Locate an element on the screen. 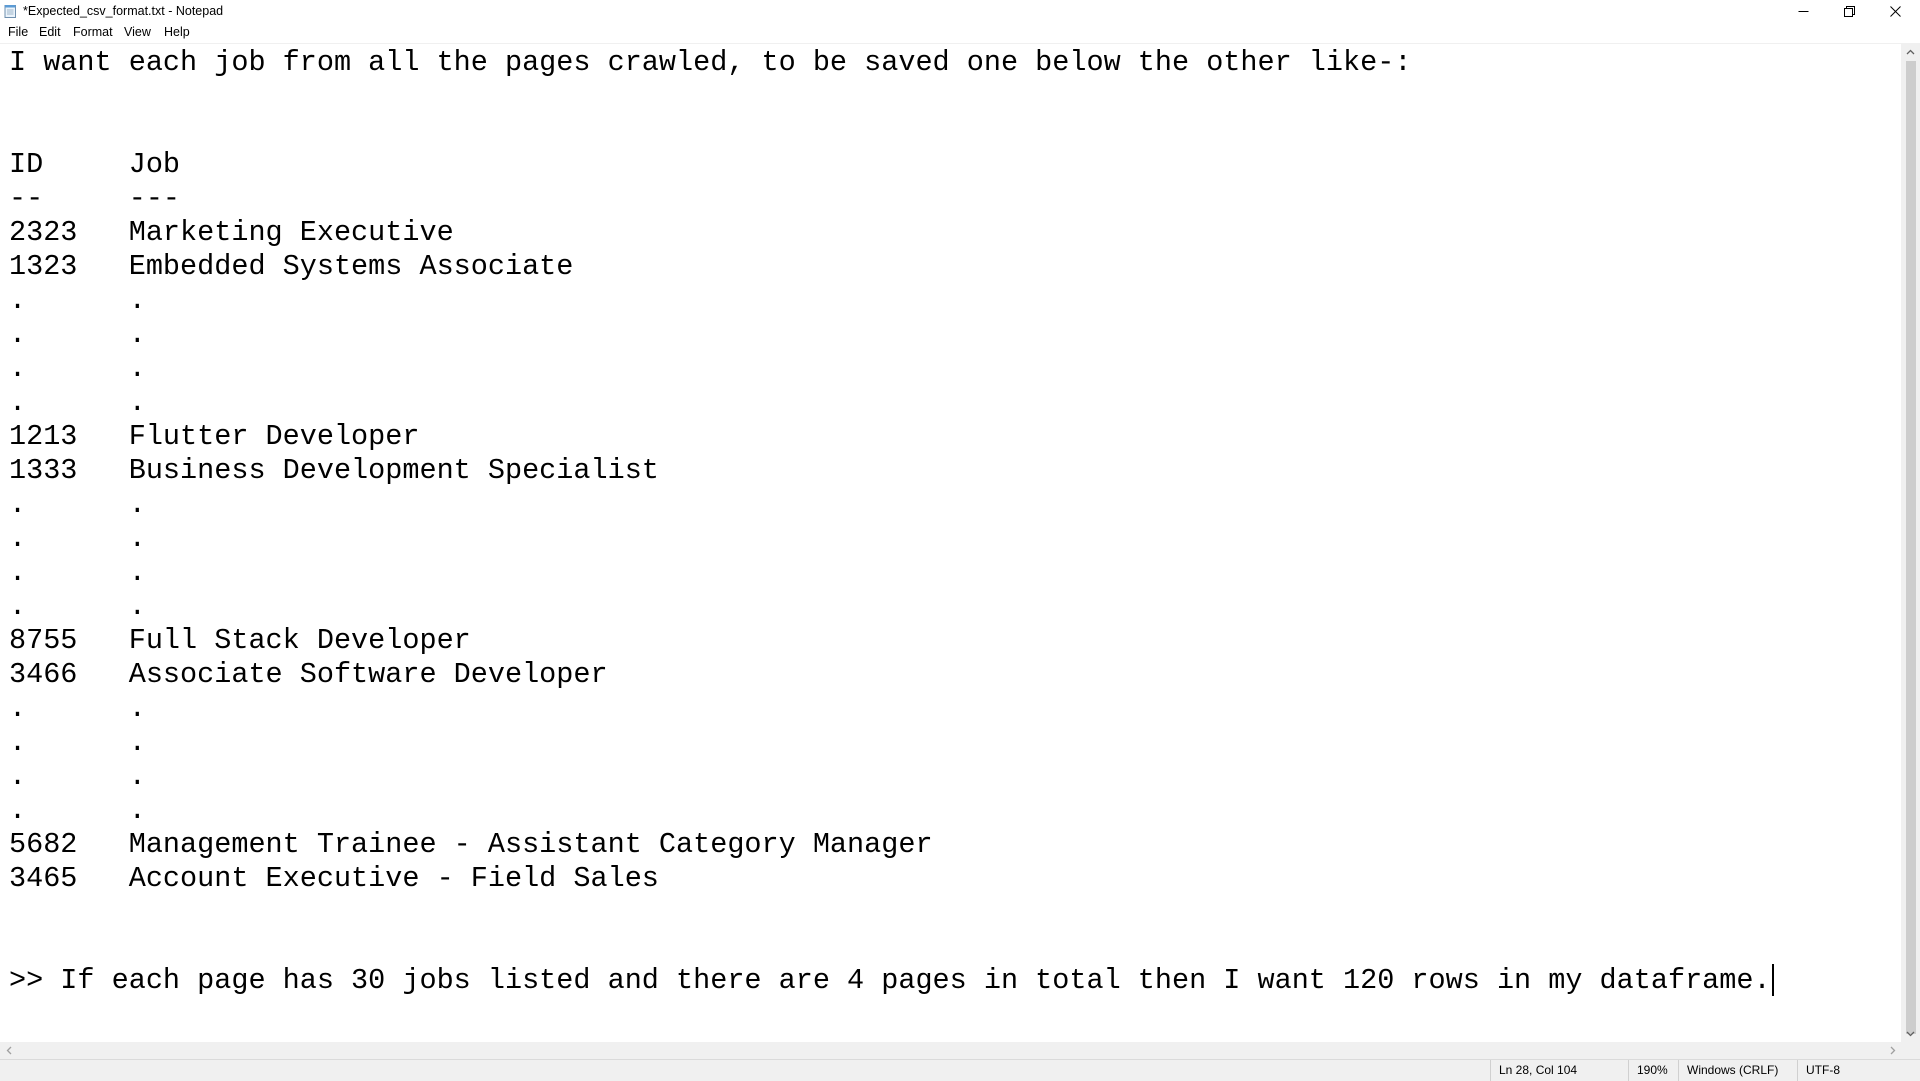 The image size is (1920, 1081). vertical-scroll-thumb is located at coordinates (1911, 547).